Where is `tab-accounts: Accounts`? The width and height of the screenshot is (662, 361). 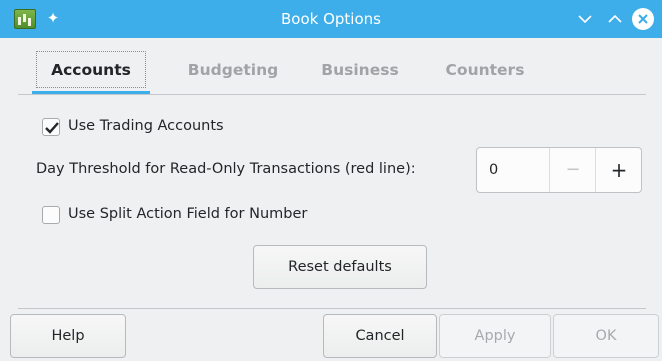
tab-accounts: Accounts is located at coordinates (91, 70).